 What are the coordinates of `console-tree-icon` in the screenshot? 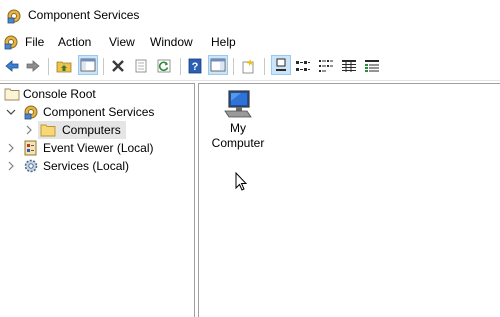 It's located at (88, 65).